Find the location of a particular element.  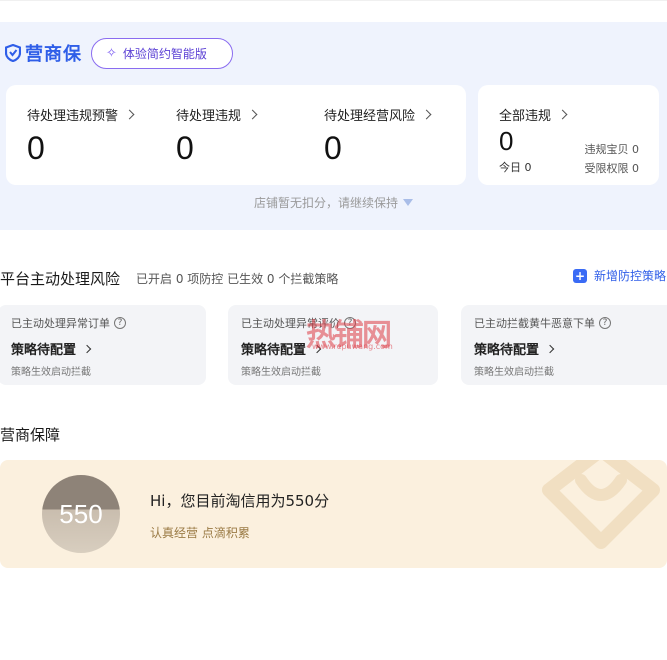

credit-greeting: Hi，您目前淘信用为550分 is located at coordinates (240, 501).